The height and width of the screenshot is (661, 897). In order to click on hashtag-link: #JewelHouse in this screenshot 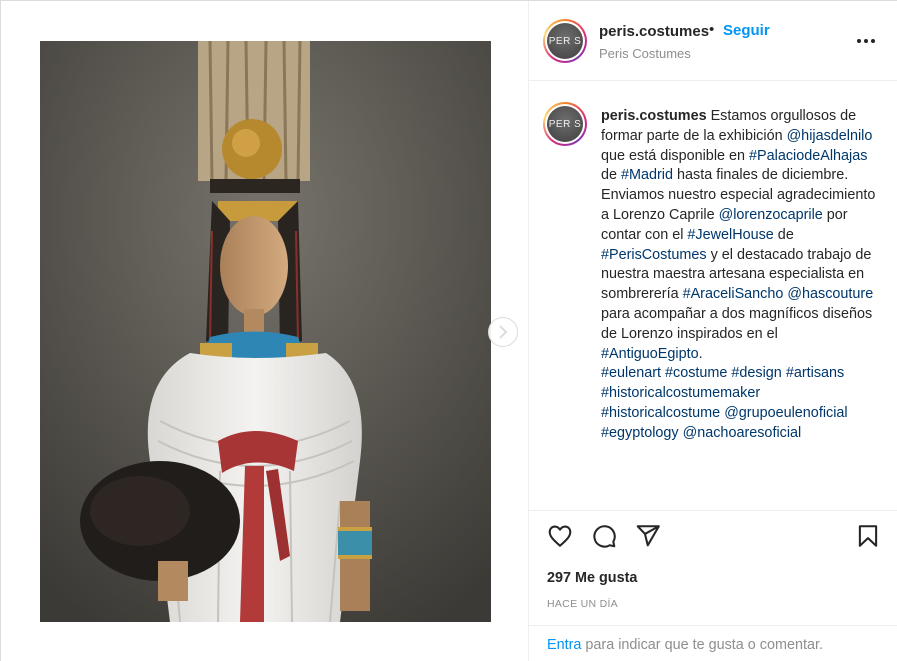, I will do `click(730, 235)`.